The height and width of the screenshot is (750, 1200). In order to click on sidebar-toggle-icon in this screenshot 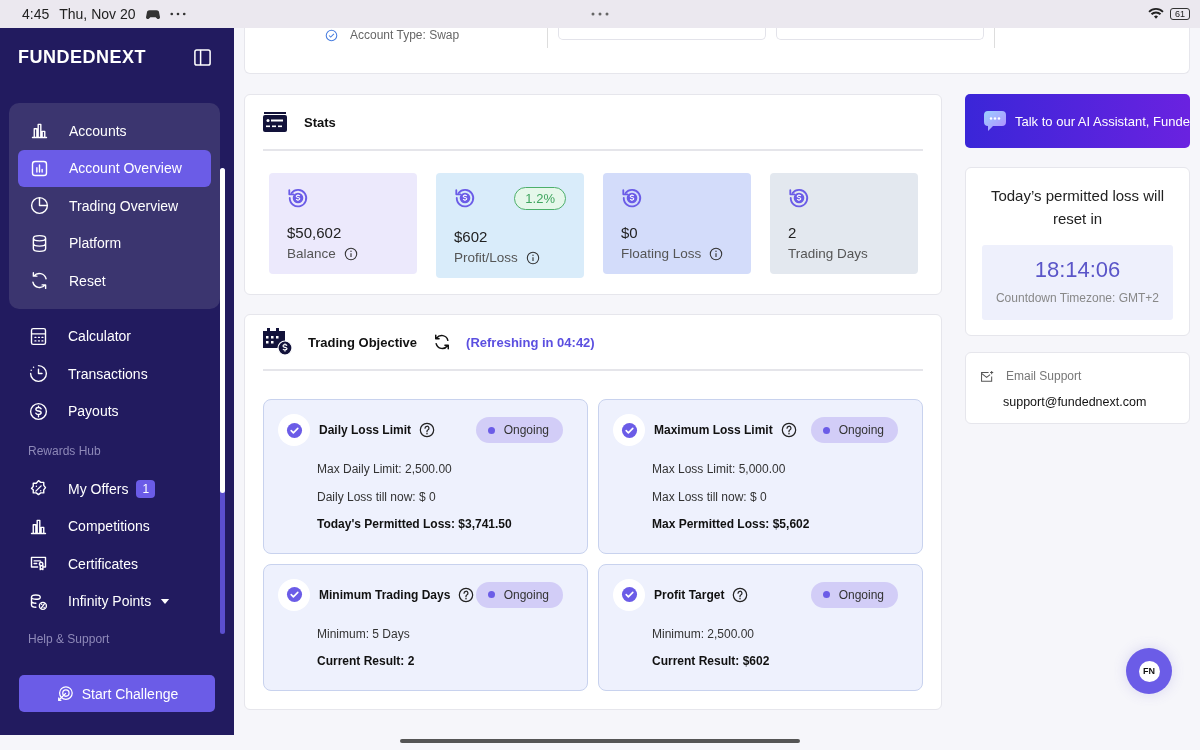, I will do `click(202, 57)`.